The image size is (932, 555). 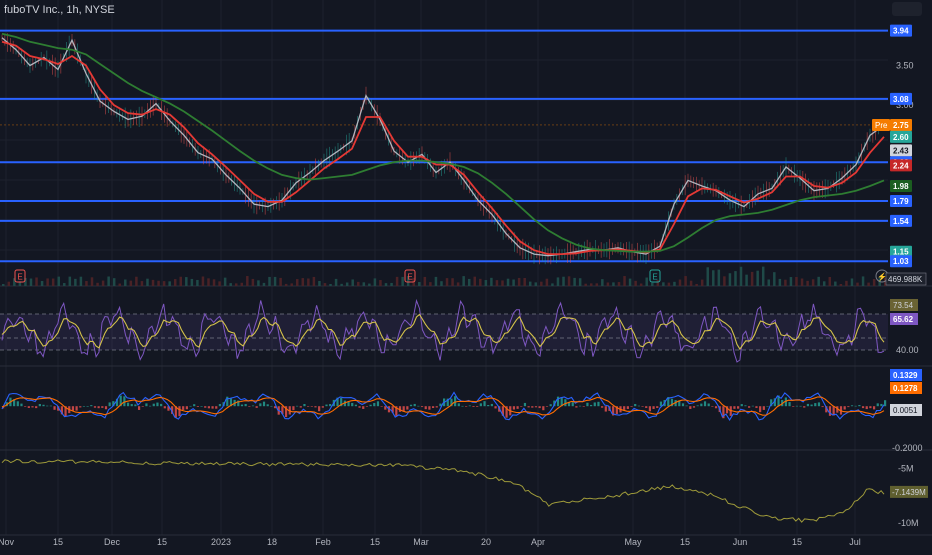 I want to click on macd-hist-label: 0.0051, so click(x=905, y=410).